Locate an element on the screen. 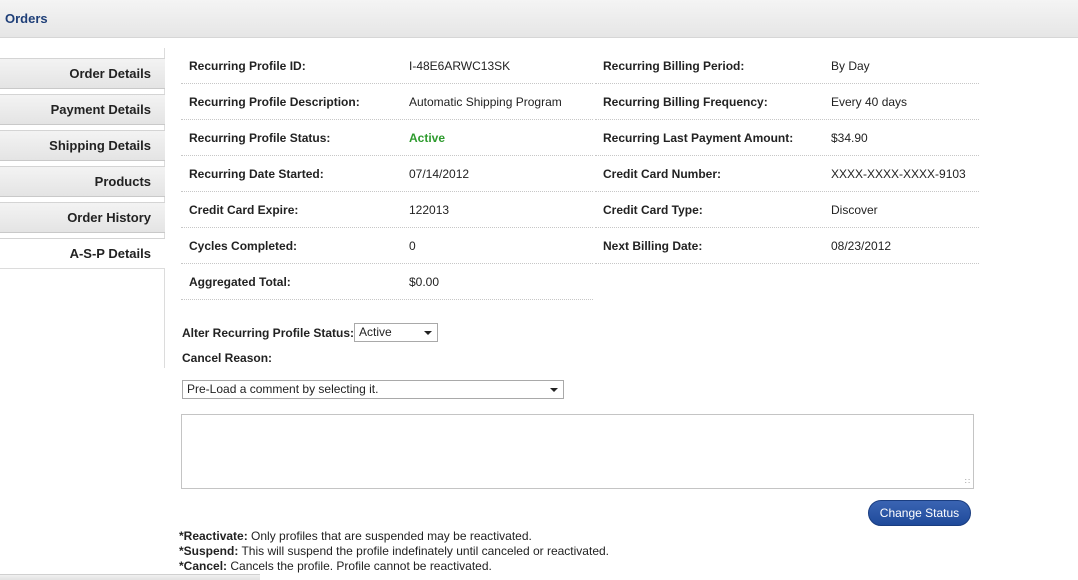  detail-cell: Recurring Date Started: 07/14/2012 is located at coordinates (387, 174).